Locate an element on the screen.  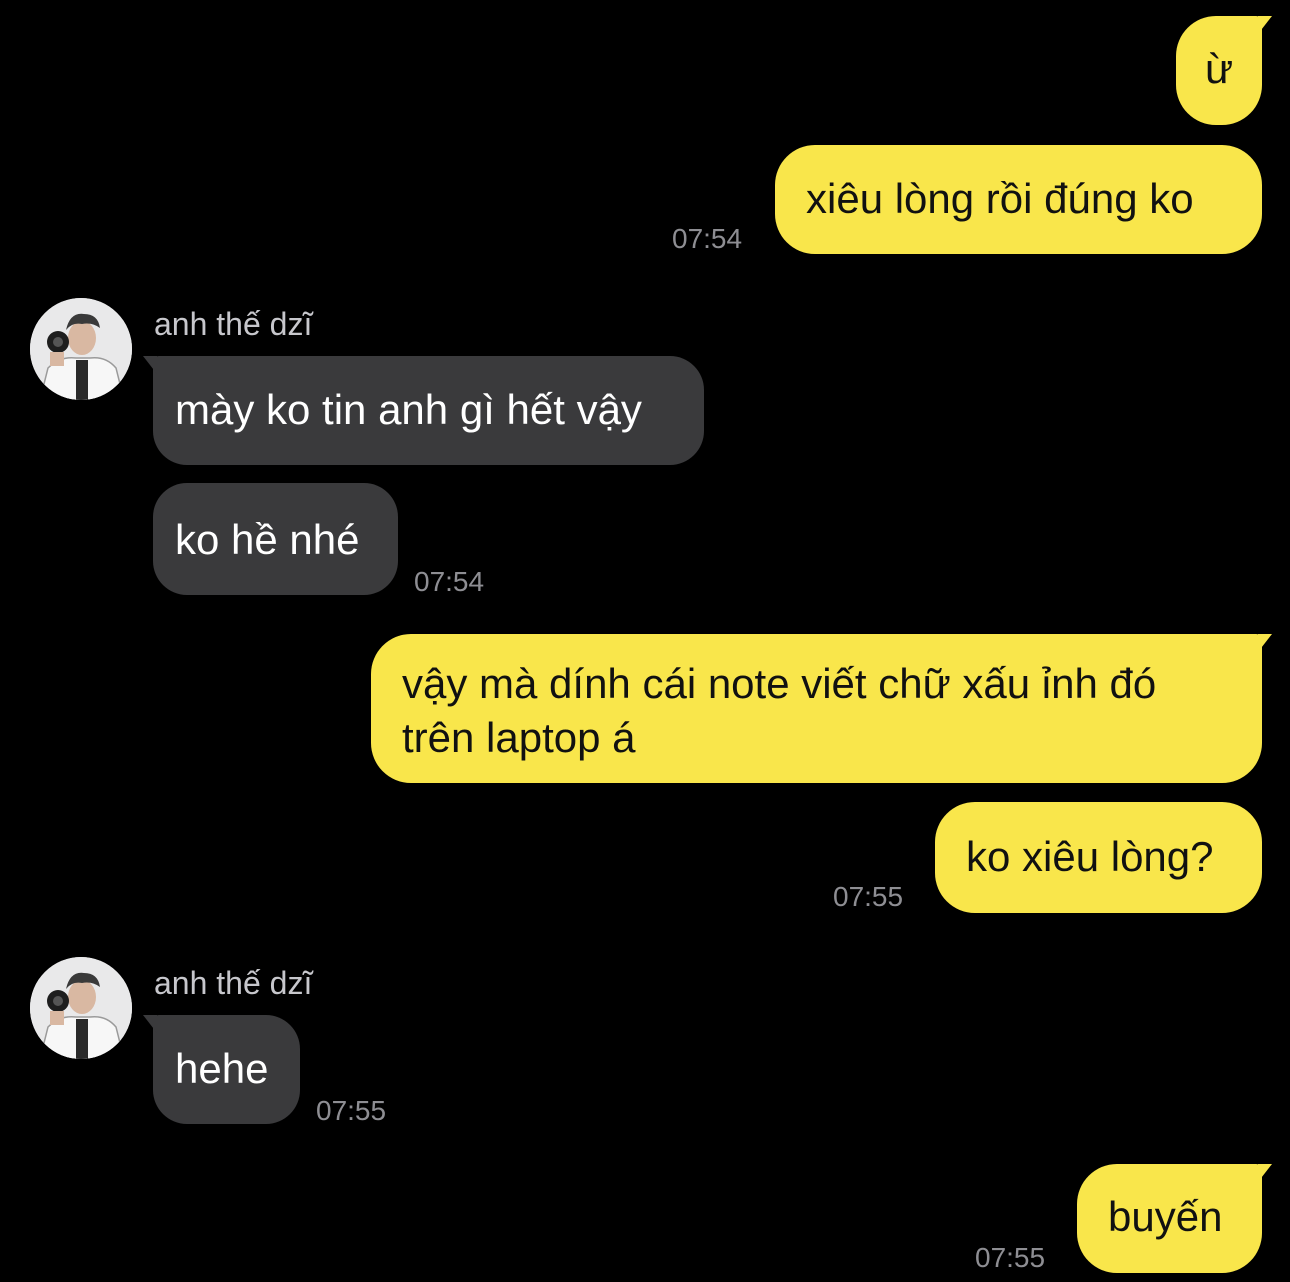
outgoing-message-bubble: xiêu lòng rồi đúng ko is located at coordinates (1018, 199).